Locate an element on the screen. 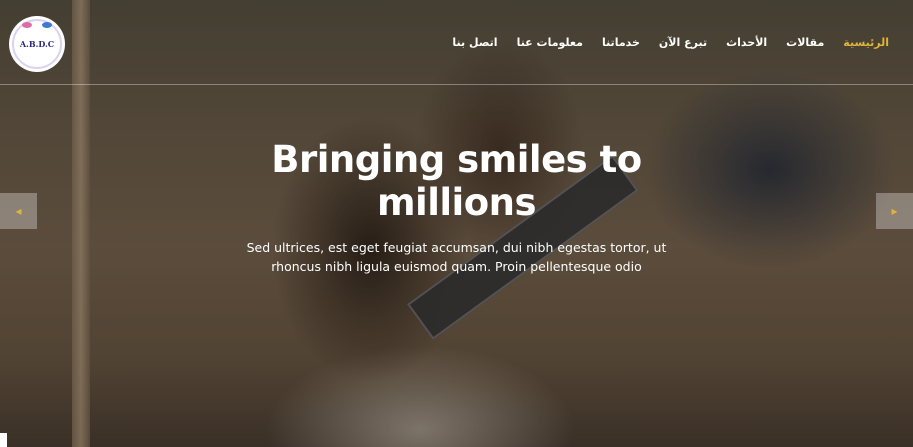 This screenshot has width=913, height=447. nav-item-events: الأحداث is located at coordinates (746, 42).